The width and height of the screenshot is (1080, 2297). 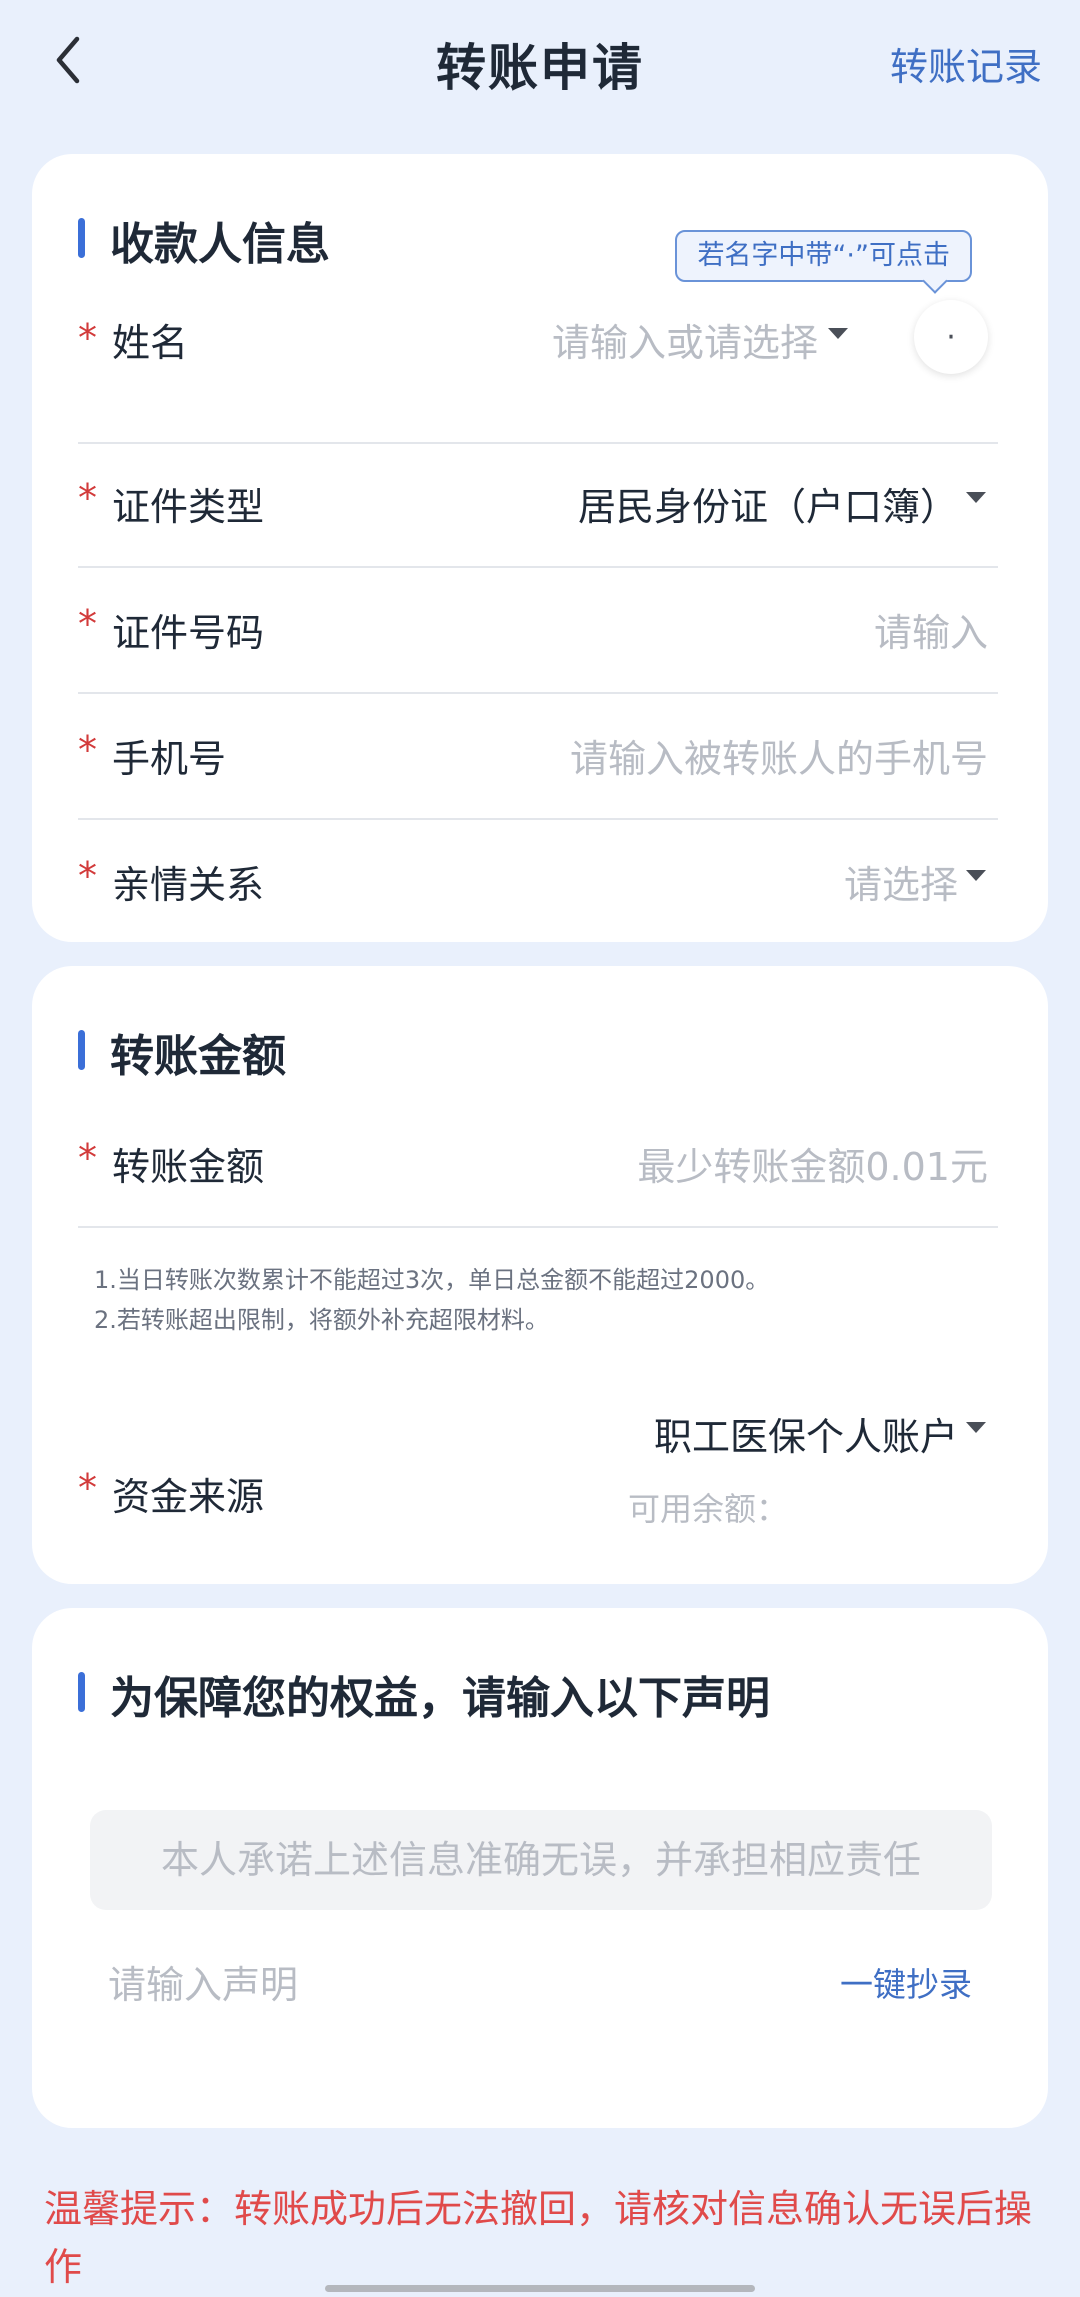 I want to click on id-number-field: * 证件号码 请输入, so click(x=538, y=631).